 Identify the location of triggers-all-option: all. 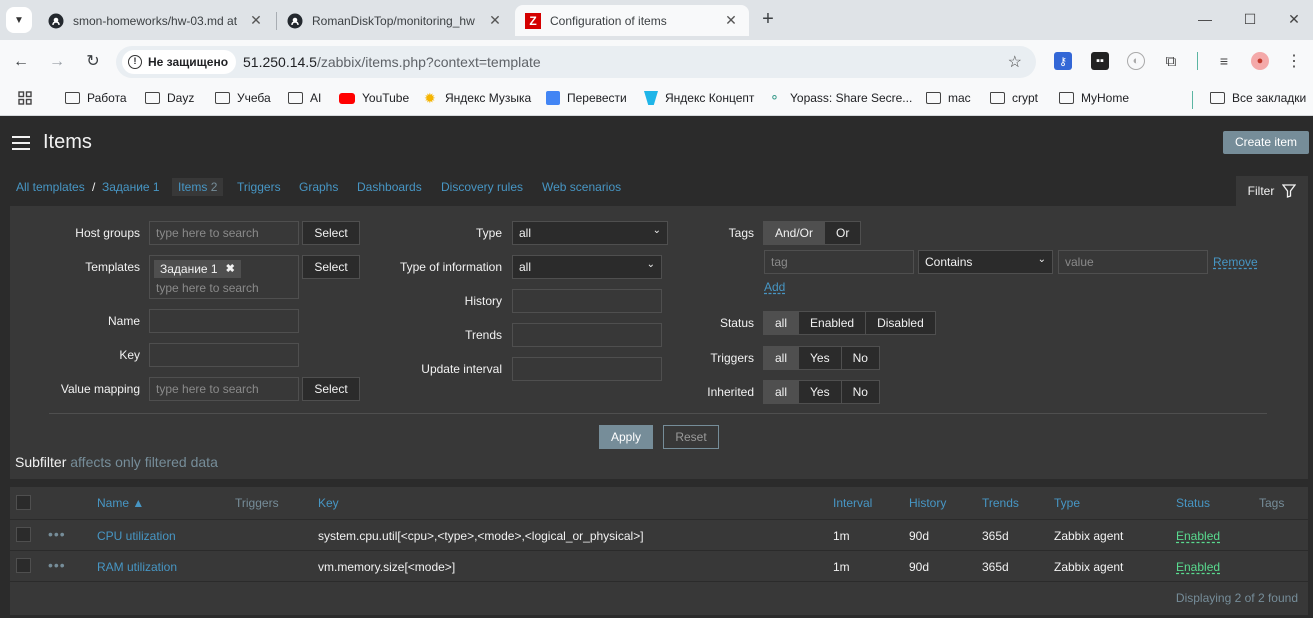
(781, 358).